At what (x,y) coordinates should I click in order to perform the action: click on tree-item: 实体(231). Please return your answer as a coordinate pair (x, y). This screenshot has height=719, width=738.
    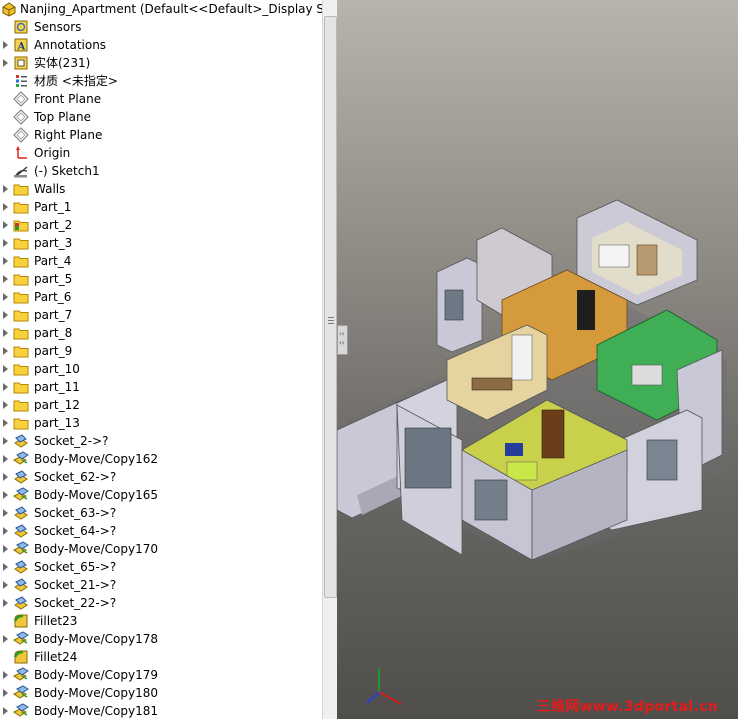
    Looking at the image, I should click on (161, 63).